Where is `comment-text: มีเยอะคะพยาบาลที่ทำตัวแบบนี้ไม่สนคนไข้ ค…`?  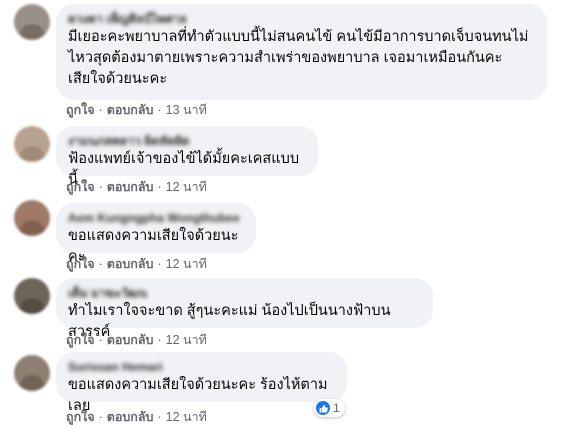
comment-text: มีเยอะคะพยาบาลที่ทำตัวแบบนี้ไม่สนคนไข้ ค… is located at coordinates (298, 58).